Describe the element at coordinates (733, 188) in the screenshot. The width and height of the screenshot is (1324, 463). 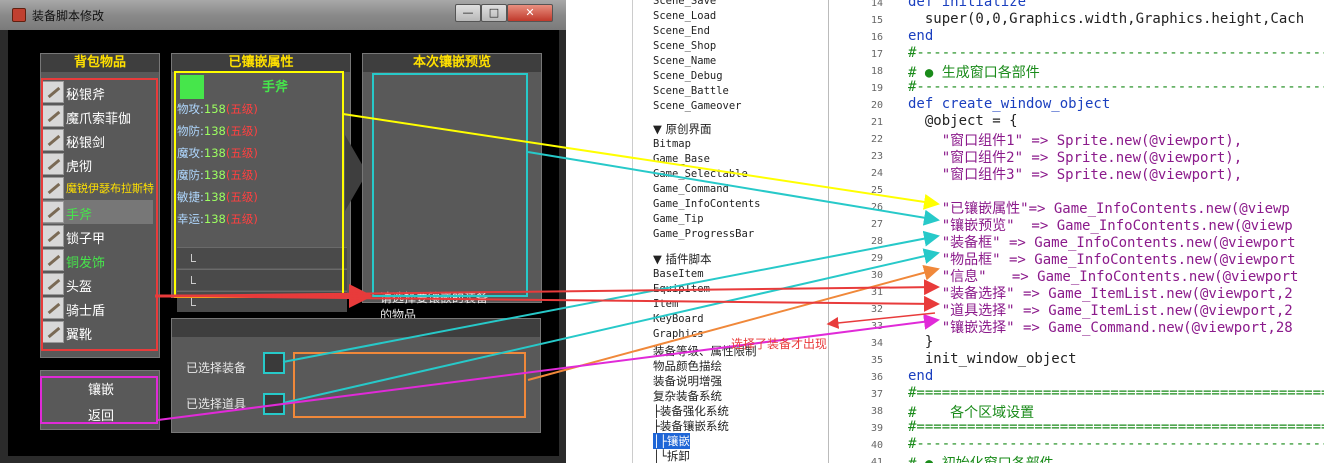
I see `arrow-preview` at that location.